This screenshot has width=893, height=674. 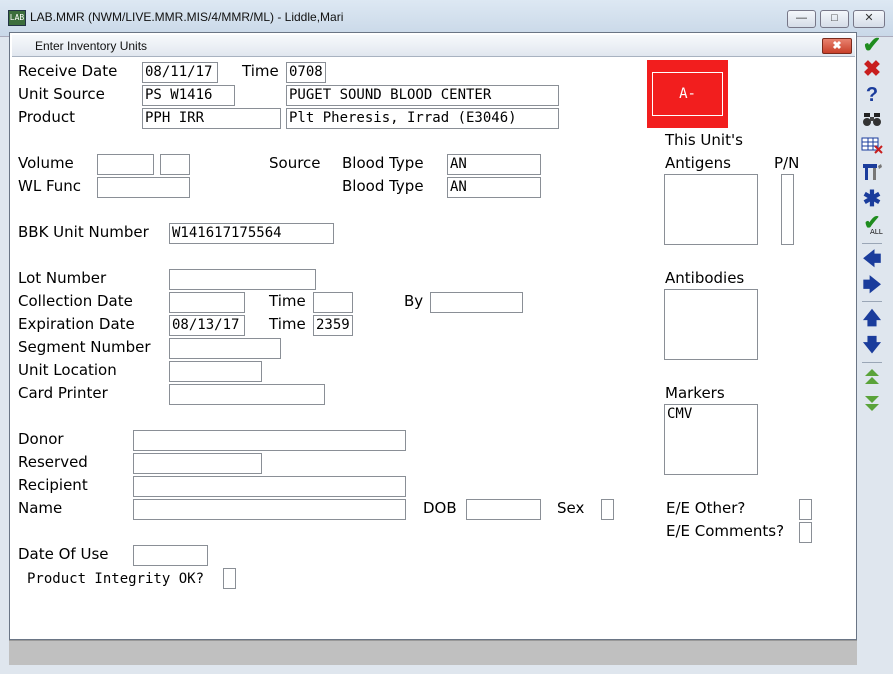 I want to click on abo-rh-value: A-, so click(x=687, y=94).